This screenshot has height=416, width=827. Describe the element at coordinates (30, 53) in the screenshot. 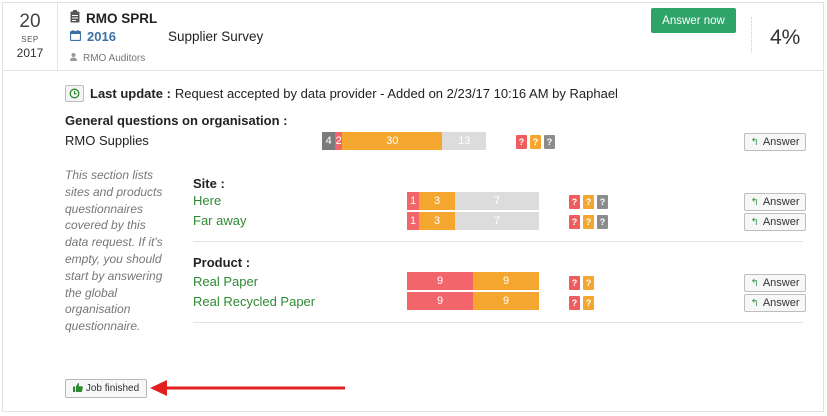

I see `date-year: 2017` at that location.